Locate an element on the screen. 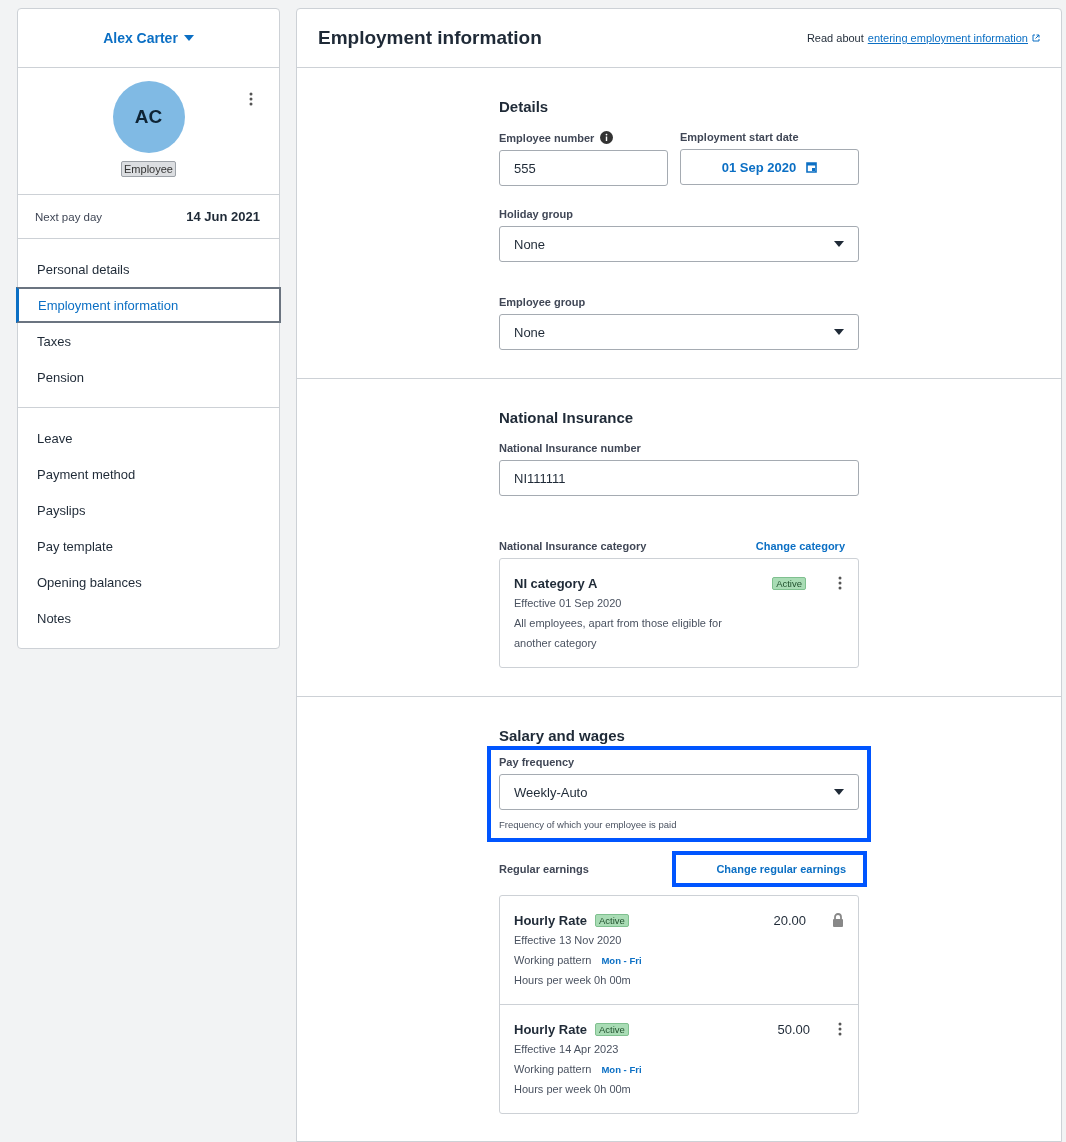 Image resolution: width=1066 pixels, height=1142 pixels. field-label: National Insurance number is located at coordinates (570, 448).